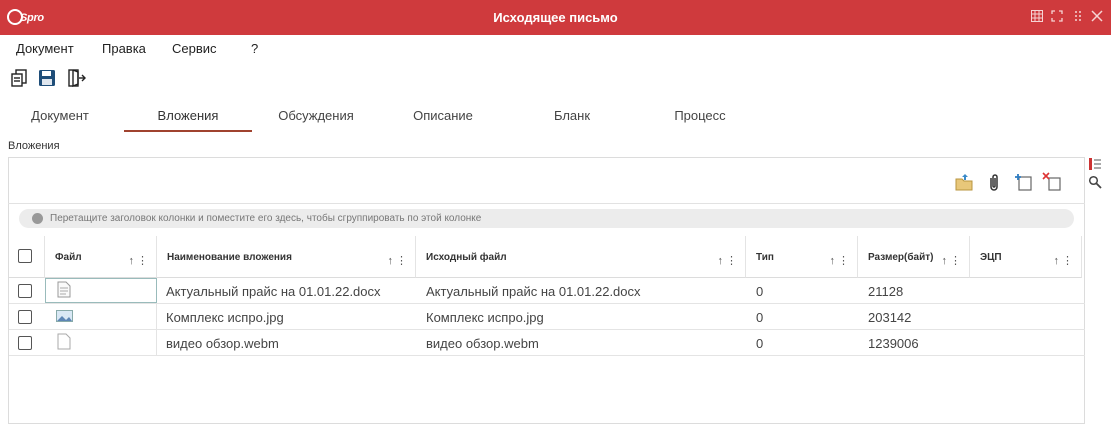 The width and height of the screenshot is (1111, 434). What do you see at coordinates (48, 78) in the screenshot?
I see `save-icon` at bounding box center [48, 78].